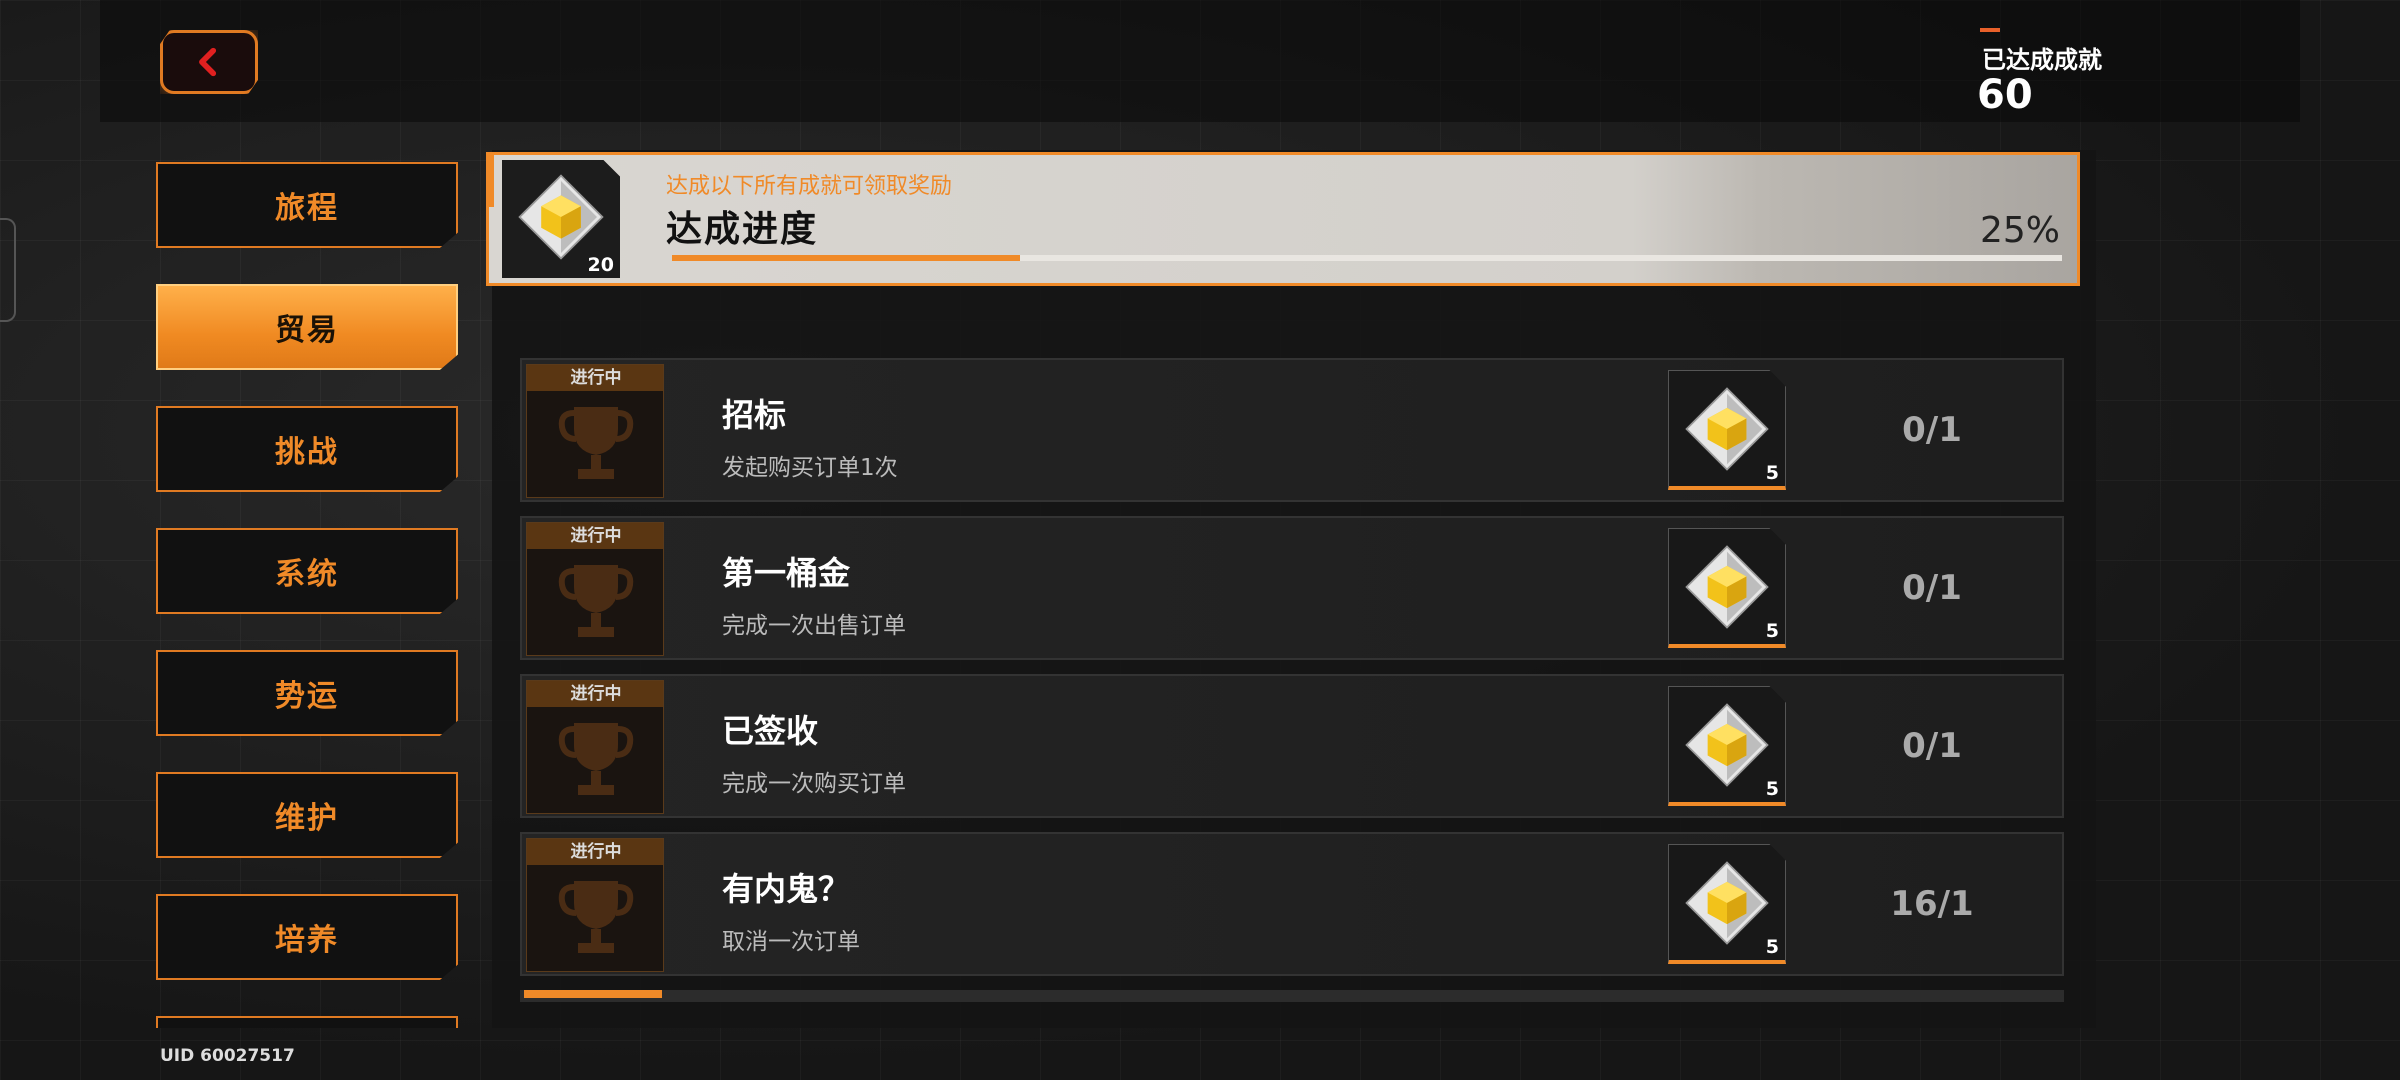 The image size is (2400, 1080). I want to click on sidebar-item-challenge: 挑战, so click(307, 449).